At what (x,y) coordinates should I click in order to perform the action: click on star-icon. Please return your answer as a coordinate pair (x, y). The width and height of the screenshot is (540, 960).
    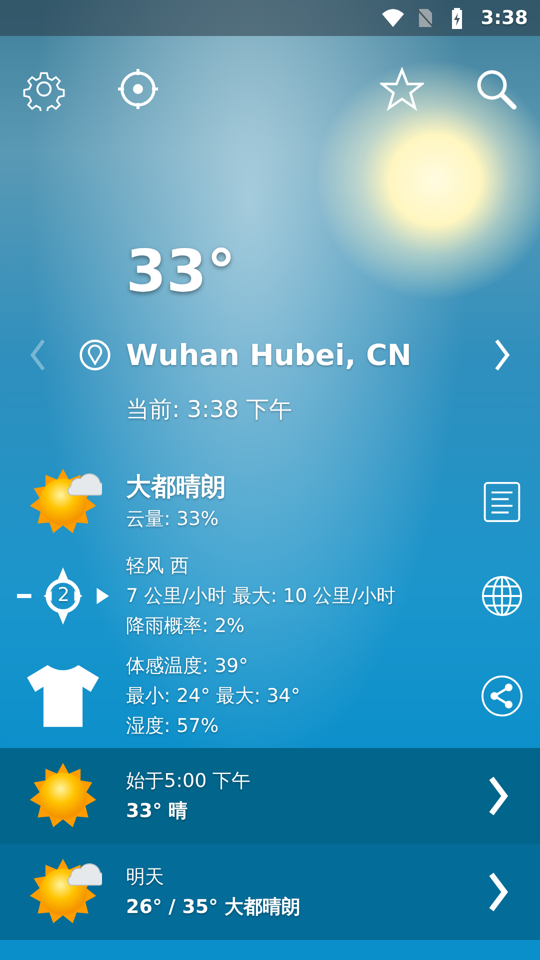
    Looking at the image, I should click on (402, 89).